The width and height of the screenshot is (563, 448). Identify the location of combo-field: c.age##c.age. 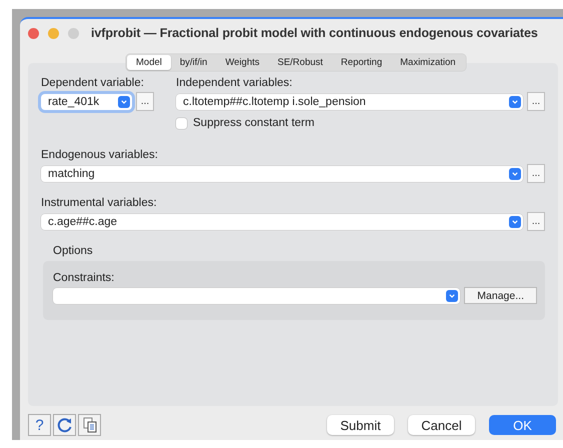
(282, 222).